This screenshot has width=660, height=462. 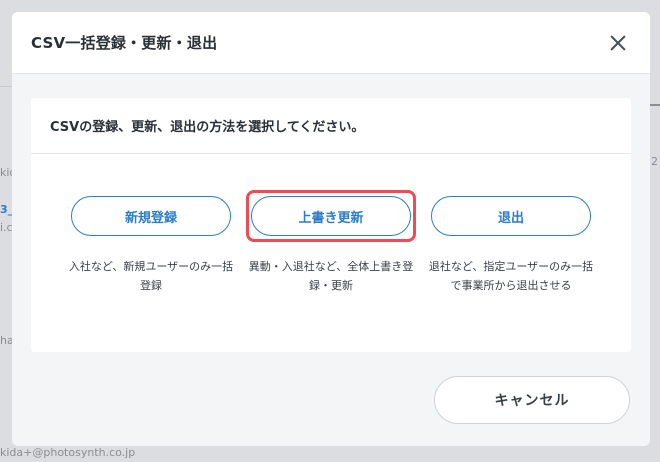 What do you see at coordinates (532, 400) in the screenshot?
I see `cancel-button: キャンセル` at bounding box center [532, 400].